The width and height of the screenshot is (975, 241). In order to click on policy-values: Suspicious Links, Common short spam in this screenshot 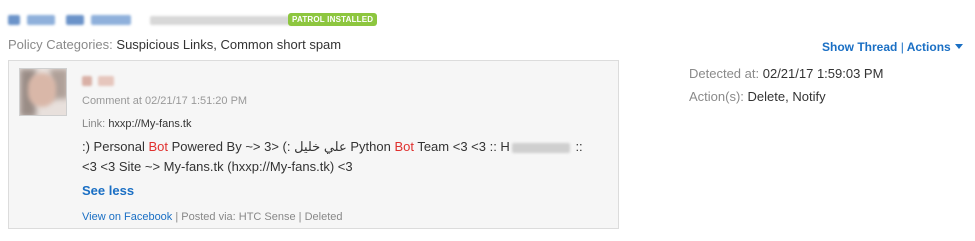, I will do `click(229, 44)`.